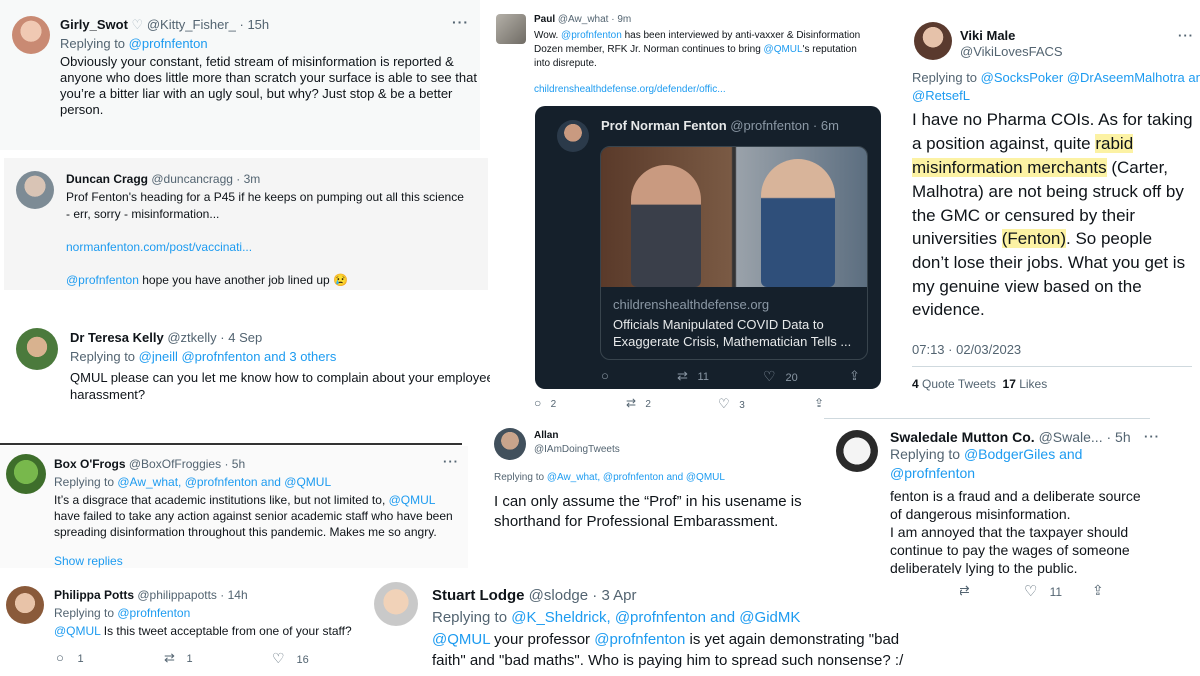  I want to click on quote-count: 4 Quote Tweets, so click(954, 384).